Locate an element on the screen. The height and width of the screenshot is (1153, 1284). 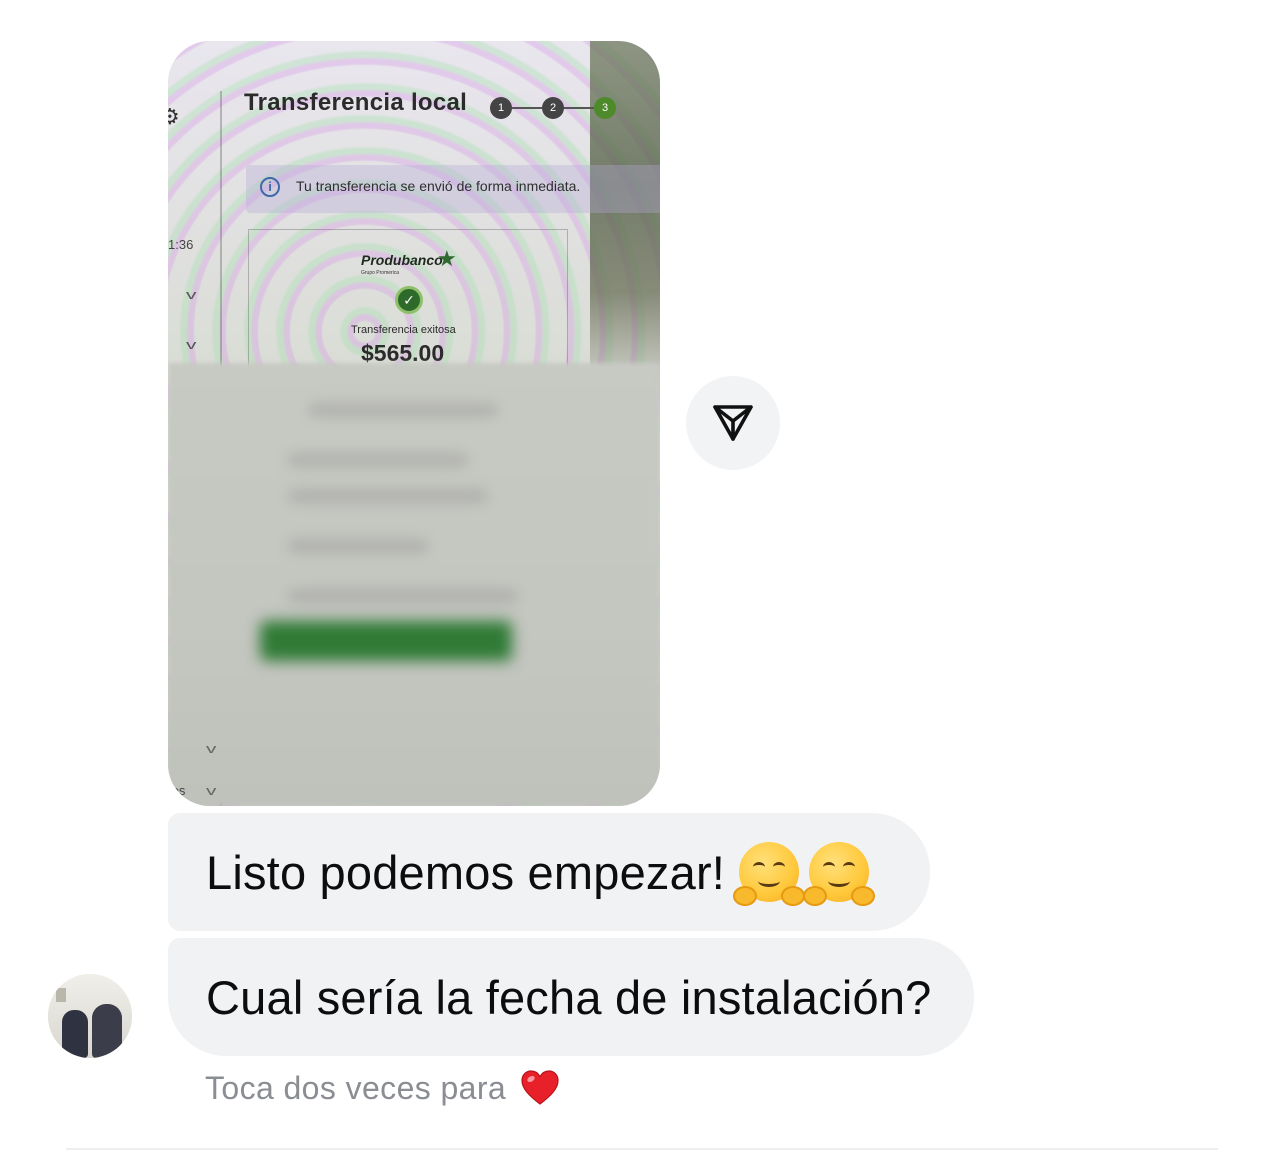
heart-icon is located at coordinates (540, 1087).